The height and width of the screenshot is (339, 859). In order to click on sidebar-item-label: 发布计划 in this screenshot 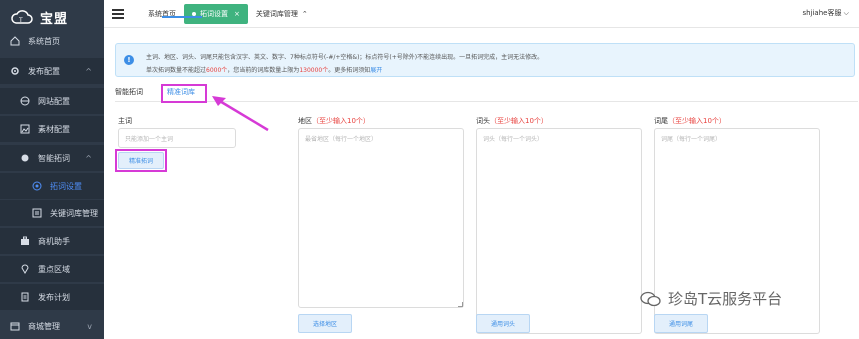, I will do `click(54, 297)`.